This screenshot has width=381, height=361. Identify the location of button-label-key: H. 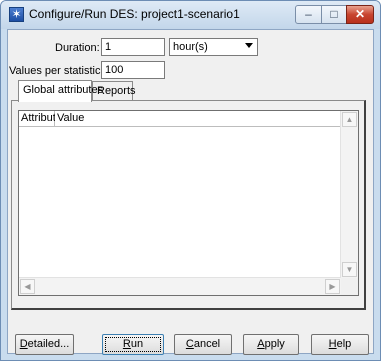
(332, 344).